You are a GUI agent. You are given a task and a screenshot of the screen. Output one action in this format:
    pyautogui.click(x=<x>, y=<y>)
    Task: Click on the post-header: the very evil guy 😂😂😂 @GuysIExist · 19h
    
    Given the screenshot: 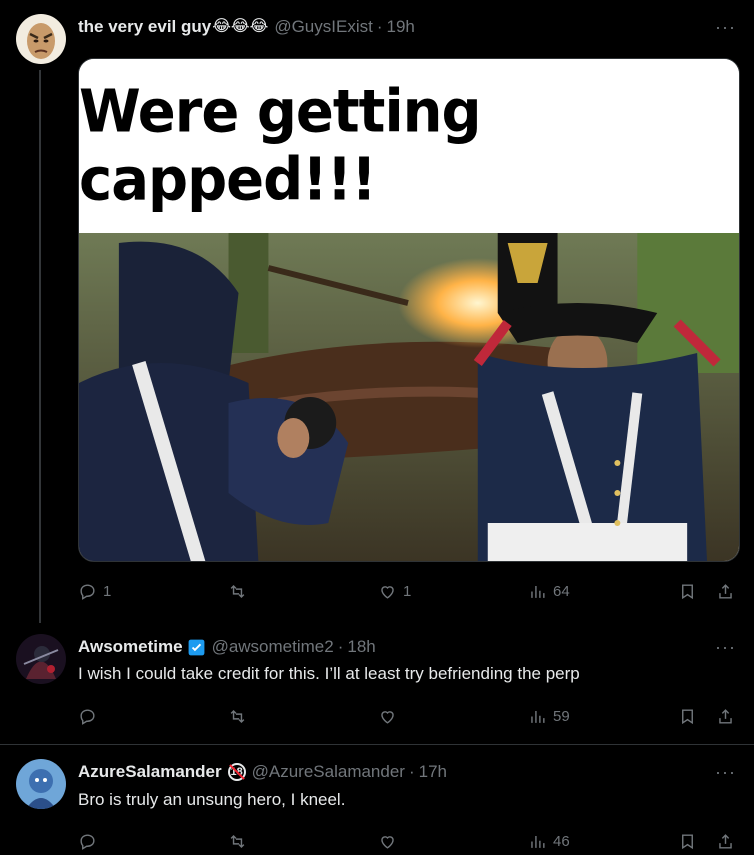 What is the action you would take?
    pyautogui.click(x=246, y=27)
    